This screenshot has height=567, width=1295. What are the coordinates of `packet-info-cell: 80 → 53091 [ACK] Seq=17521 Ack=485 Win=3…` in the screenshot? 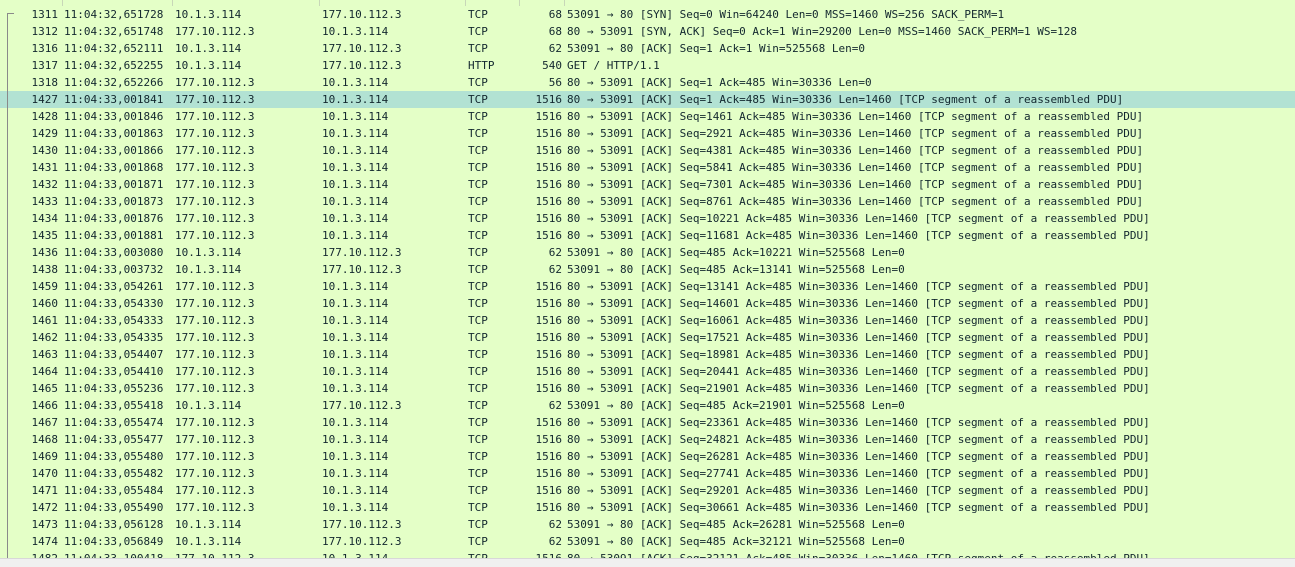 It's located at (858, 337).